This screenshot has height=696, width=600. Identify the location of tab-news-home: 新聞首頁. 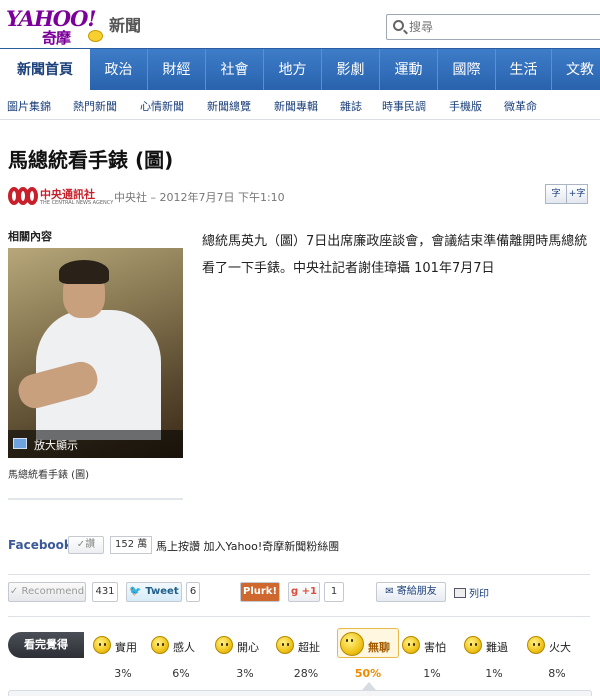
(45, 71).